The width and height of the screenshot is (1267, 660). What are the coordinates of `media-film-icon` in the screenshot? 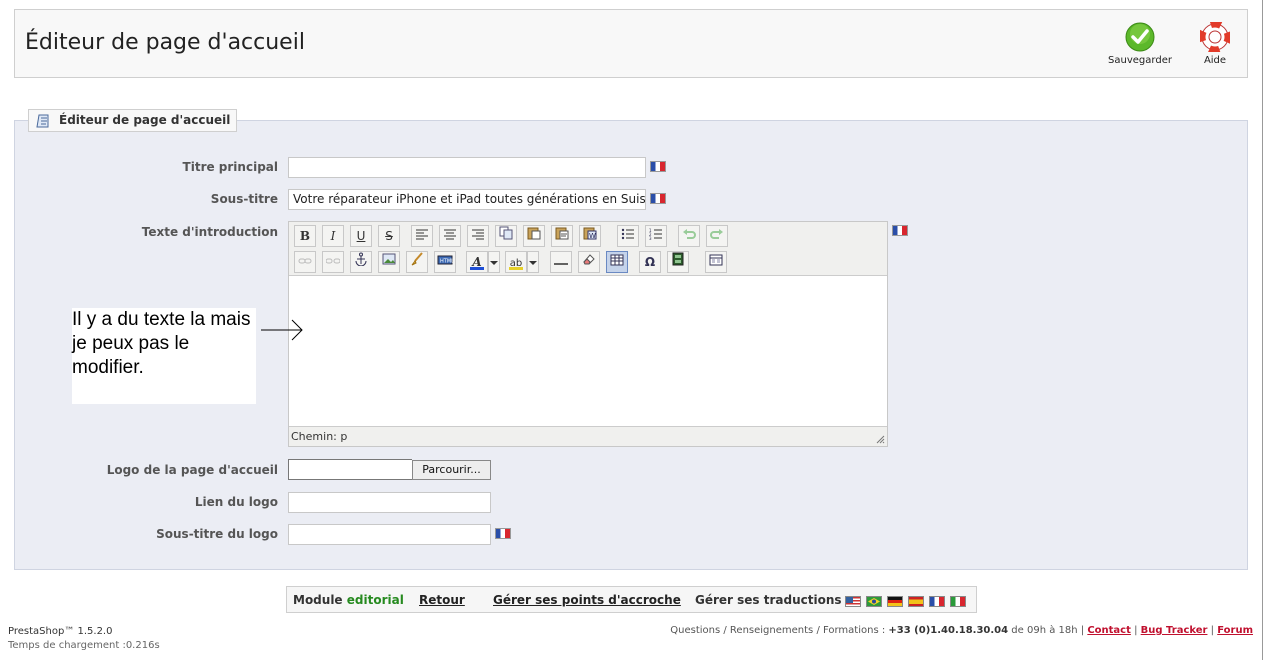 It's located at (678, 262).